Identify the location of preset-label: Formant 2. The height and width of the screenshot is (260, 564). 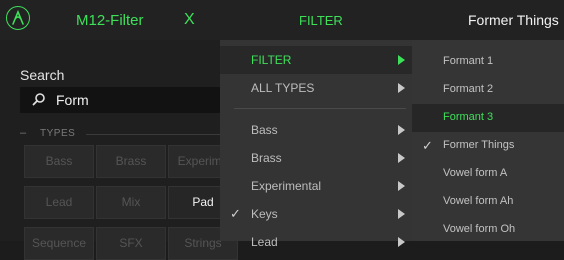
(468, 89).